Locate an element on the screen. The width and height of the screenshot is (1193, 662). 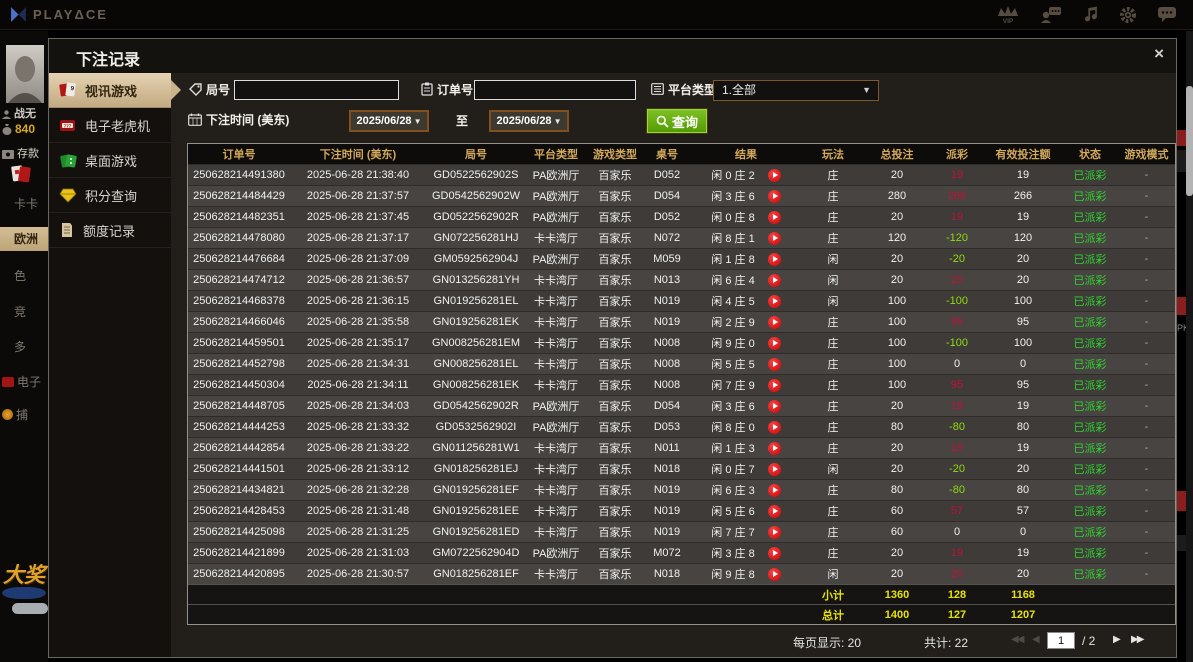
close-icon: × is located at coordinates (1159, 54).